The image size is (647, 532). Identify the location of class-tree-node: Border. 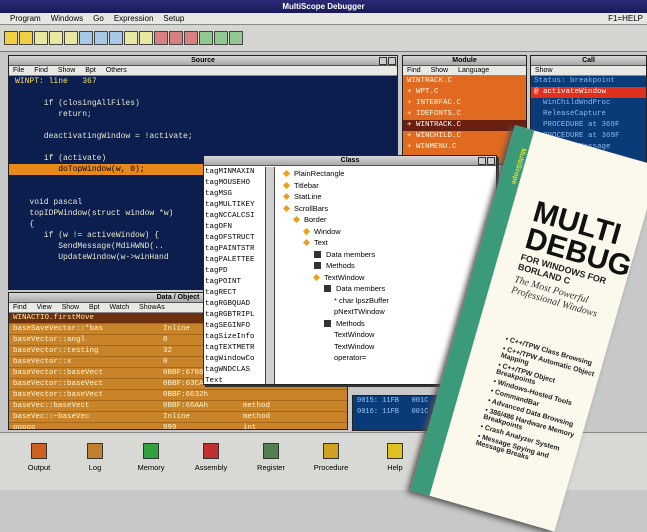
(389, 220).